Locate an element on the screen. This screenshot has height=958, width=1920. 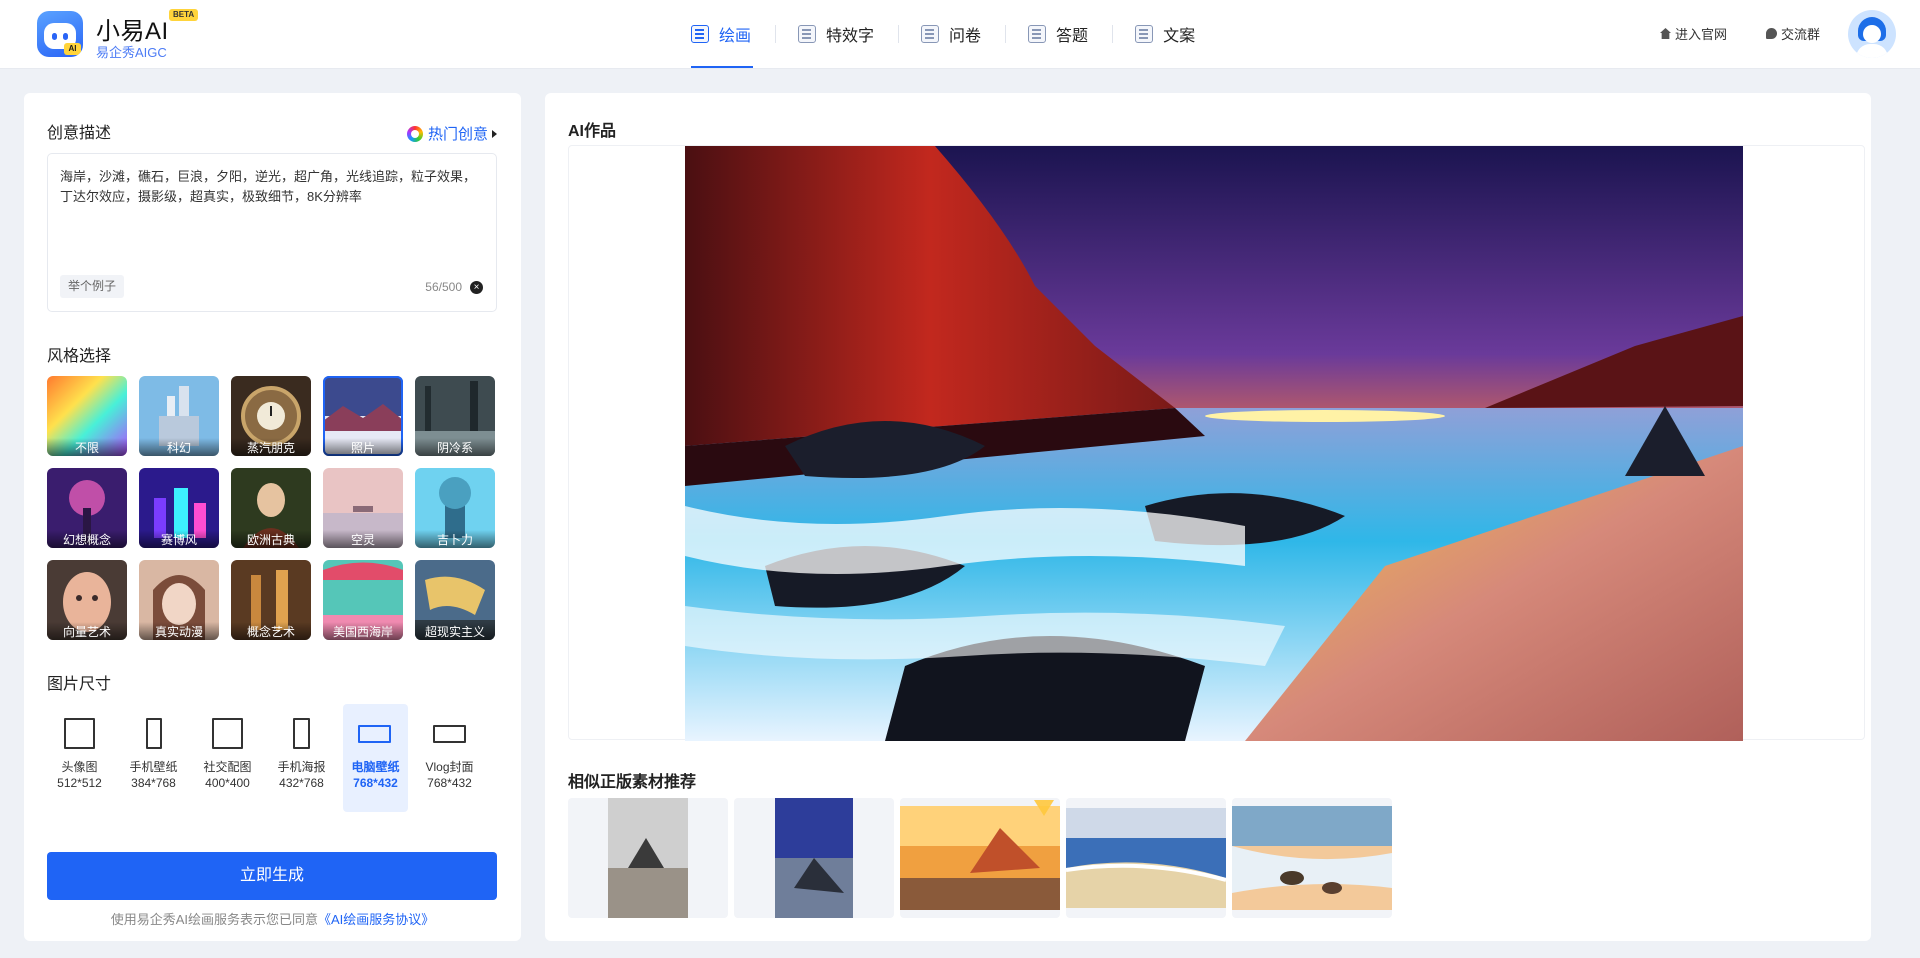
size-title: 图片尺寸 is located at coordinates (79, 684).